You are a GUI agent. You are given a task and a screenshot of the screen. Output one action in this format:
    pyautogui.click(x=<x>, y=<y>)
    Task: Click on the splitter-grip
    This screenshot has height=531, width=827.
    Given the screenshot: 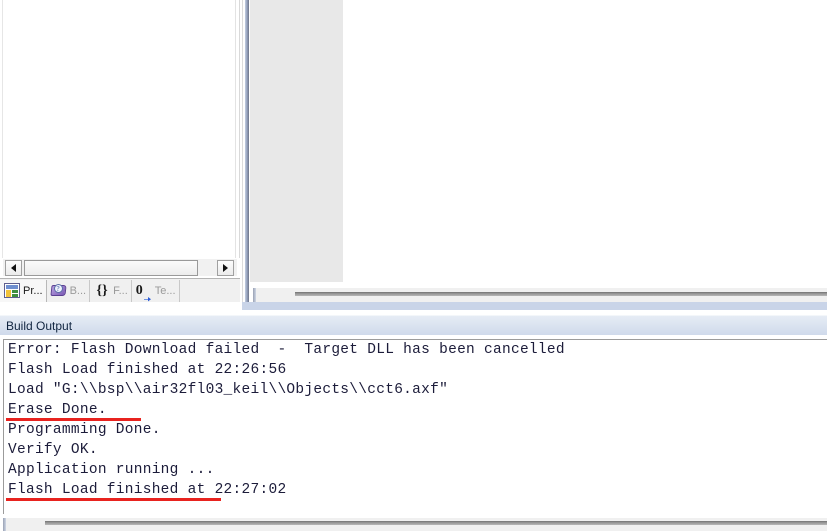 What is the action you would take?
    pyautogui.click(x=247, y=151)
    